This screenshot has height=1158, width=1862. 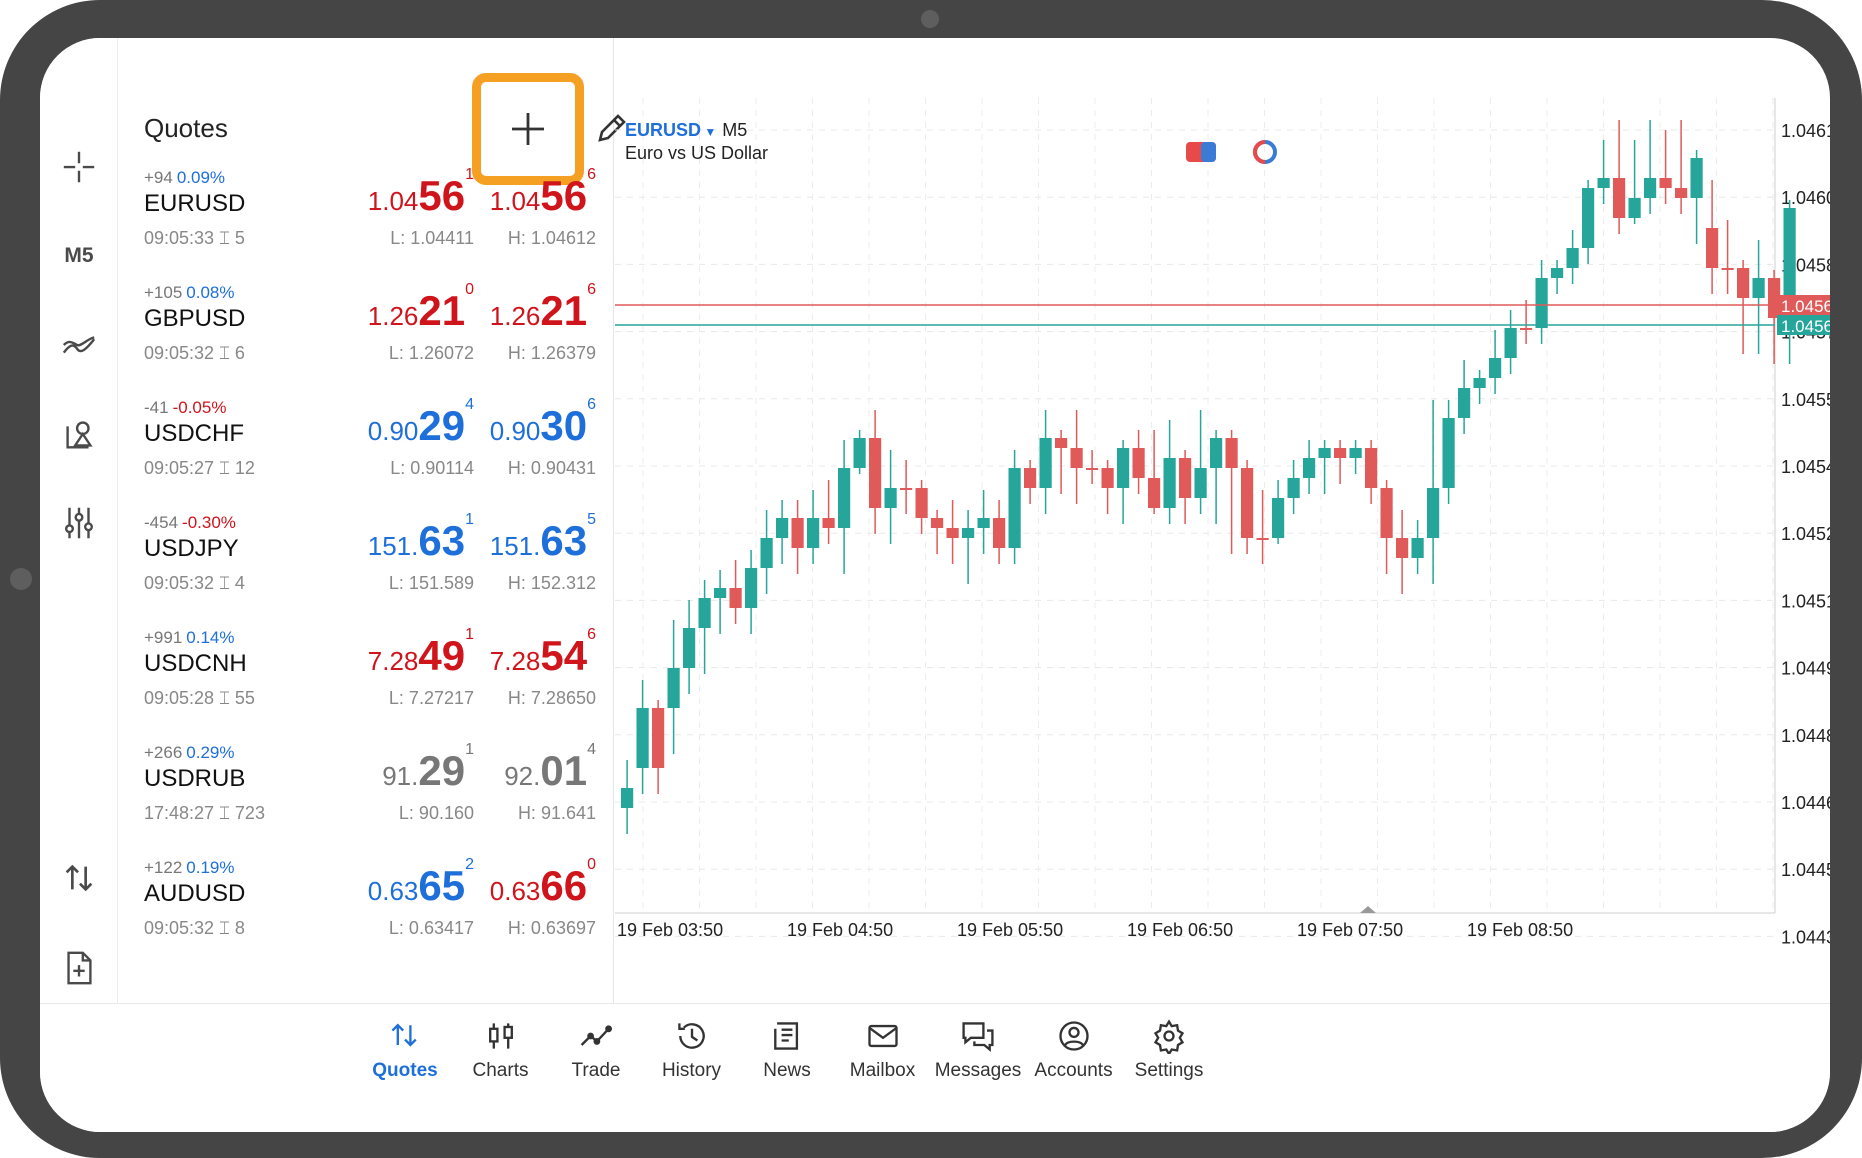 What do you see at coordinates (195, 318) in the screenshot?
I see `quote-symbol: GBPUSD` at bounding box center [195, 318].